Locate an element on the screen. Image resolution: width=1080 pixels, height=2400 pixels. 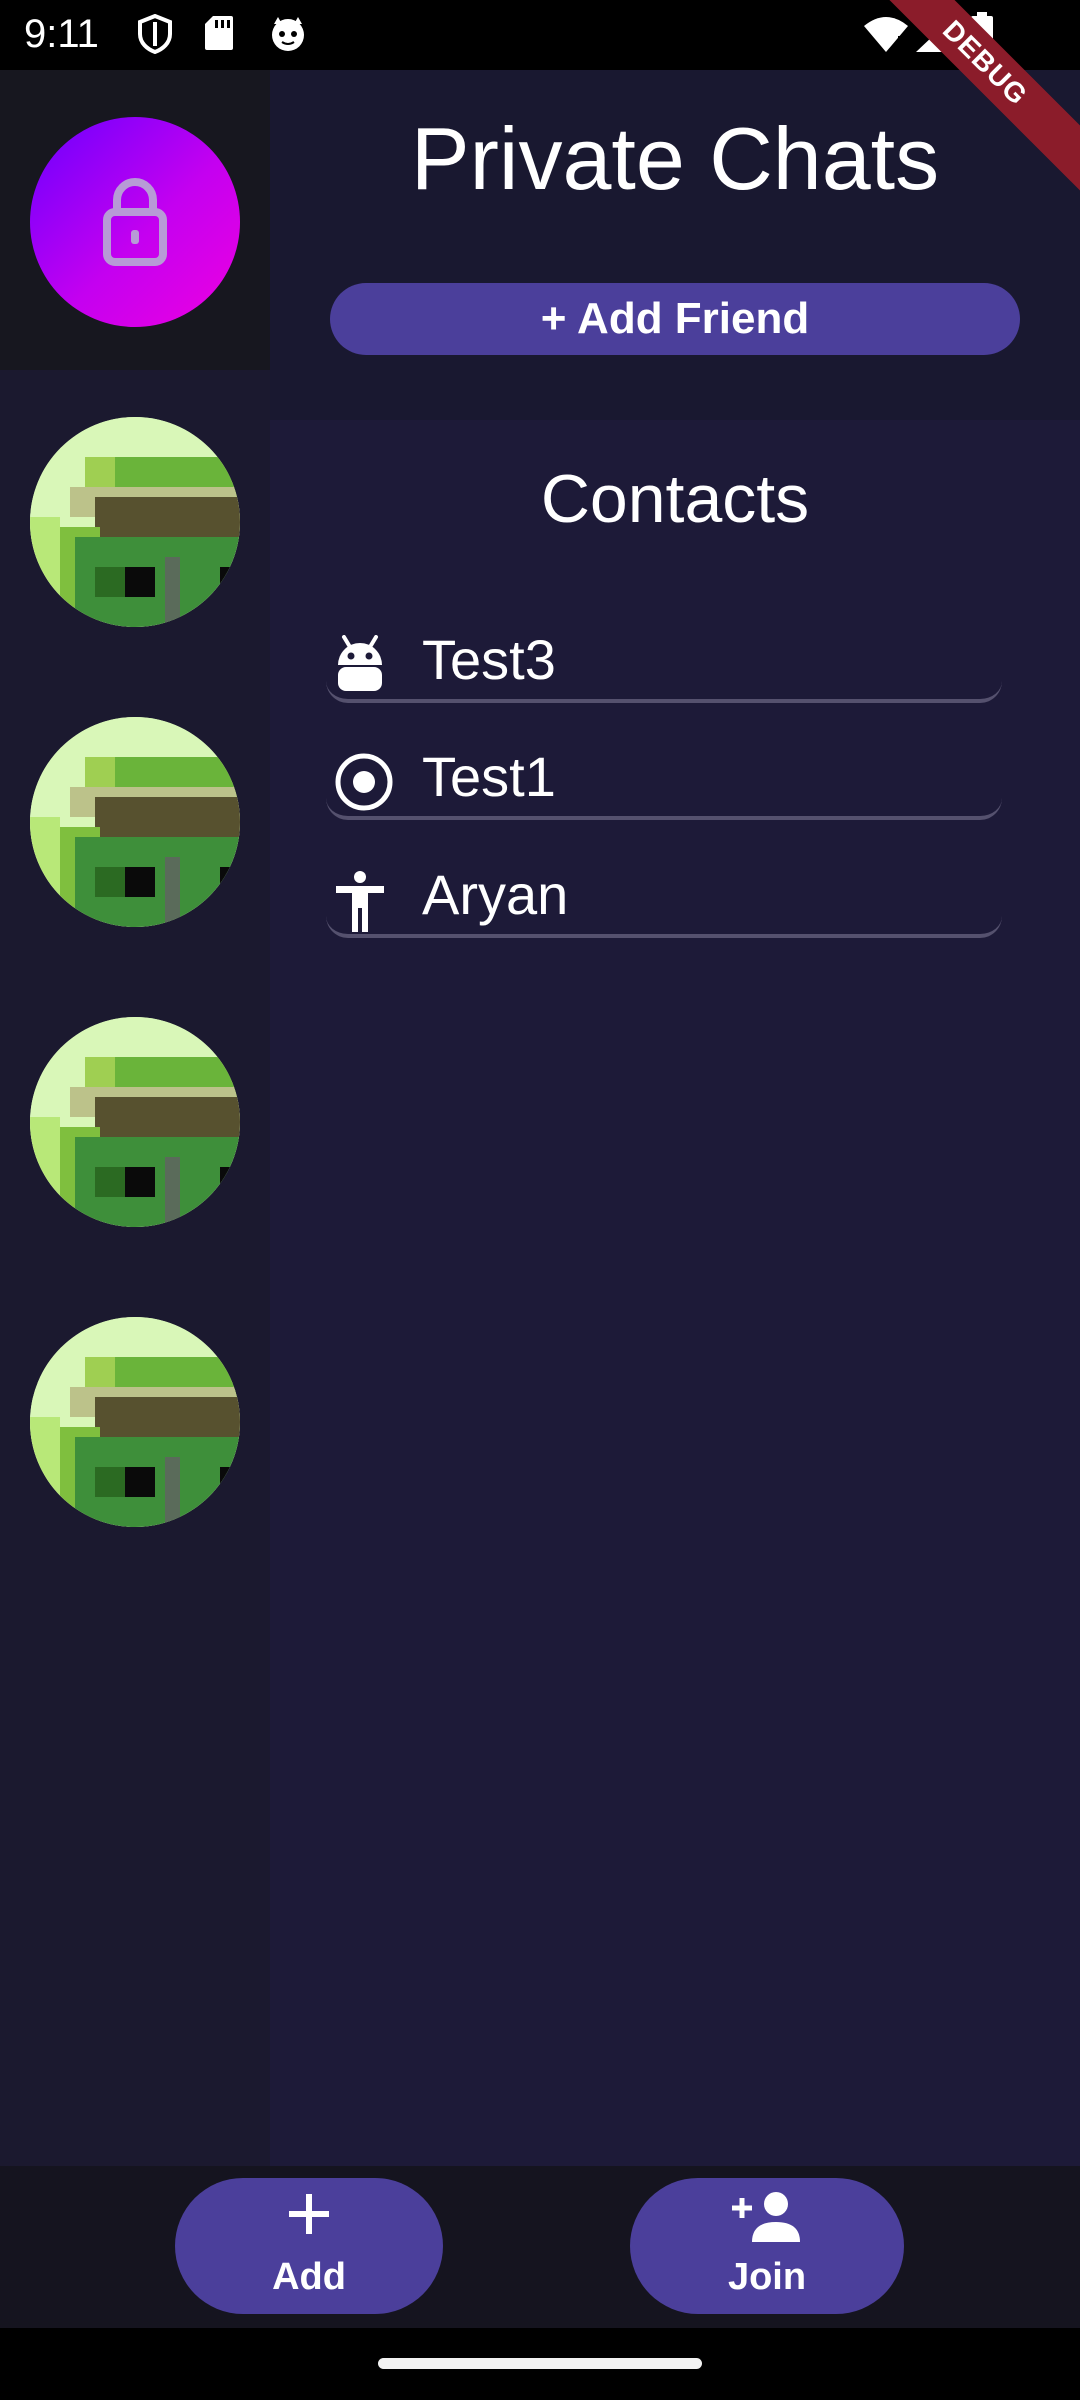
shield-icon is located at coordinates (155, 36).